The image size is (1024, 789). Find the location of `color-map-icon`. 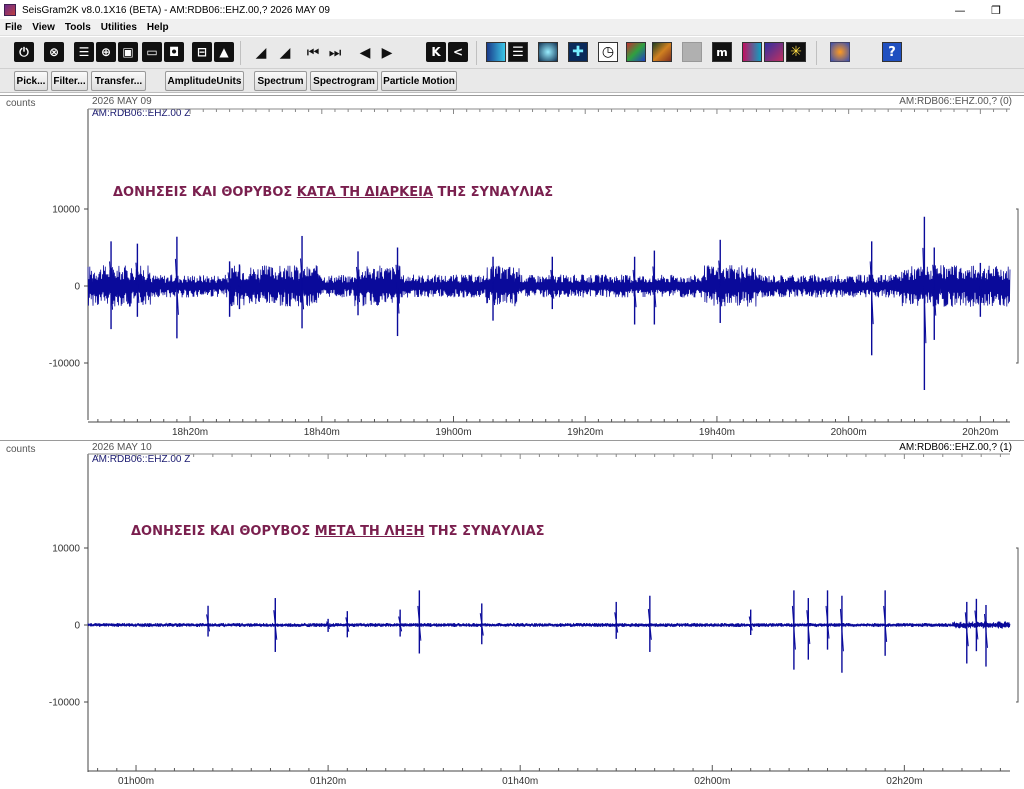

color-map-icon is located at coordinates (636, 52).